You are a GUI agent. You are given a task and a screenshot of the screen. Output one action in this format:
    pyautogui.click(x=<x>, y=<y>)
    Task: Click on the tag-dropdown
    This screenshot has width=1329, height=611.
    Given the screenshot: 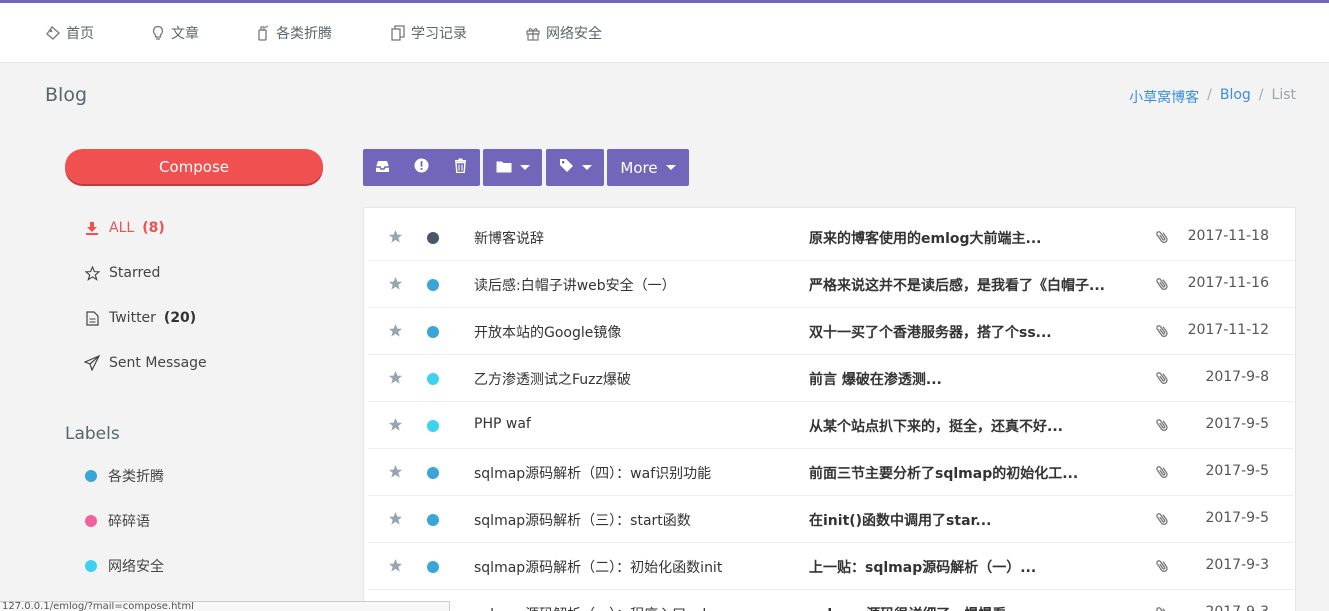 What is the action you would take?
    pyautogui.click(x=575, y=167)
    